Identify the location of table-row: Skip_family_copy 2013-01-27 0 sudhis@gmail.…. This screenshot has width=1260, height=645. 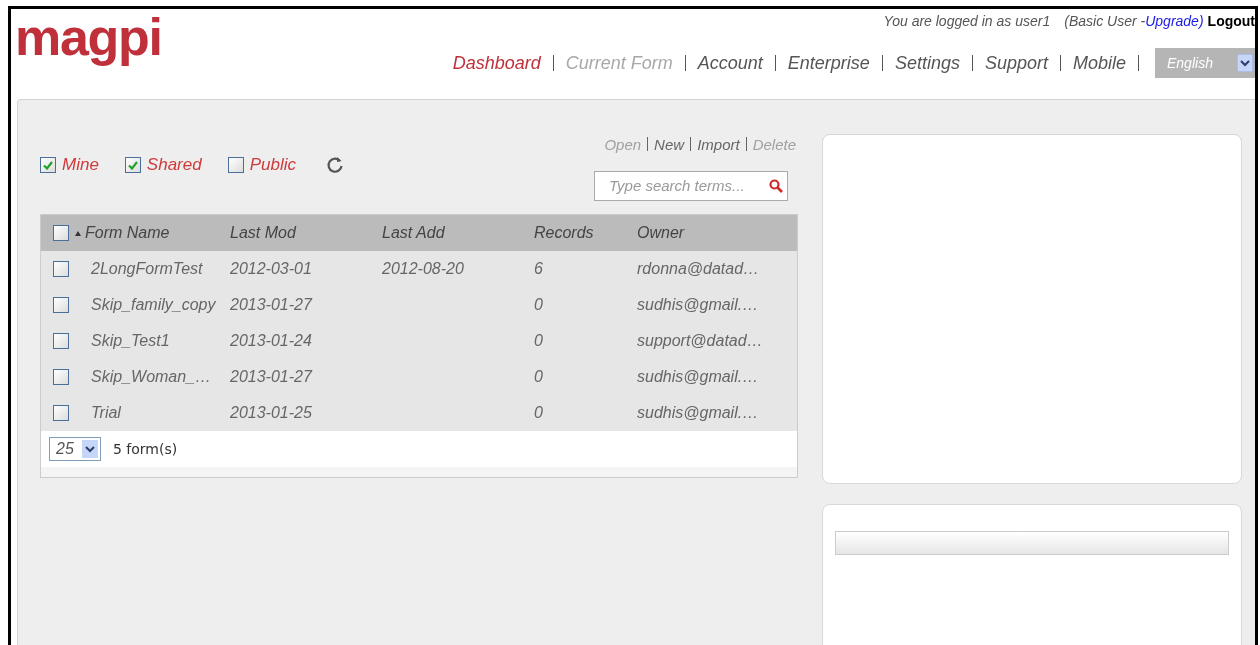
(419, 305).